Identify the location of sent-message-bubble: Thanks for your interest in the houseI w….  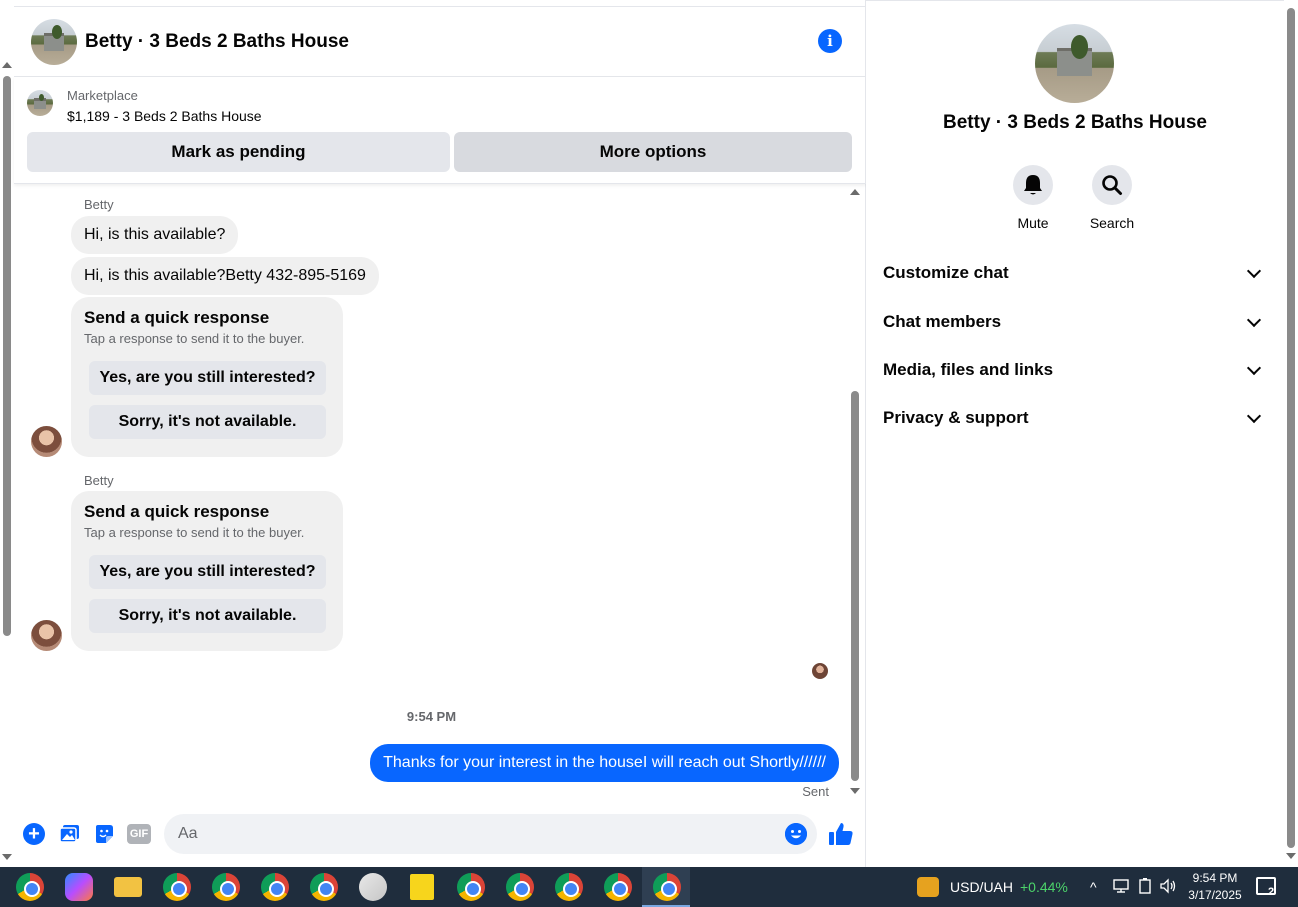
(604, 763).